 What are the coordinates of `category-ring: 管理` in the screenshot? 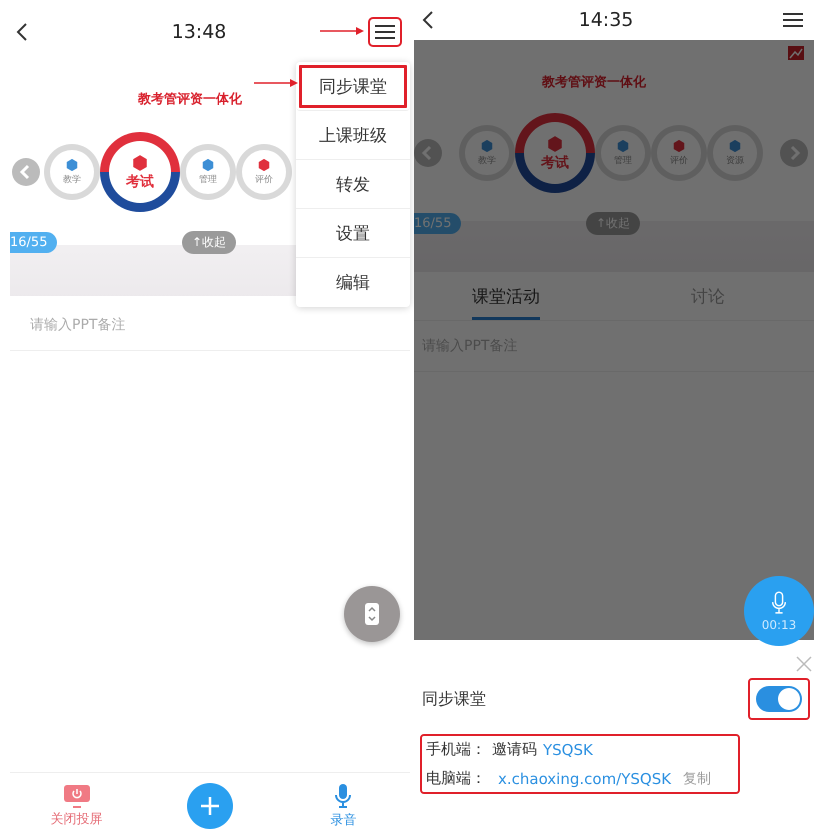 It's located at (208, 172).